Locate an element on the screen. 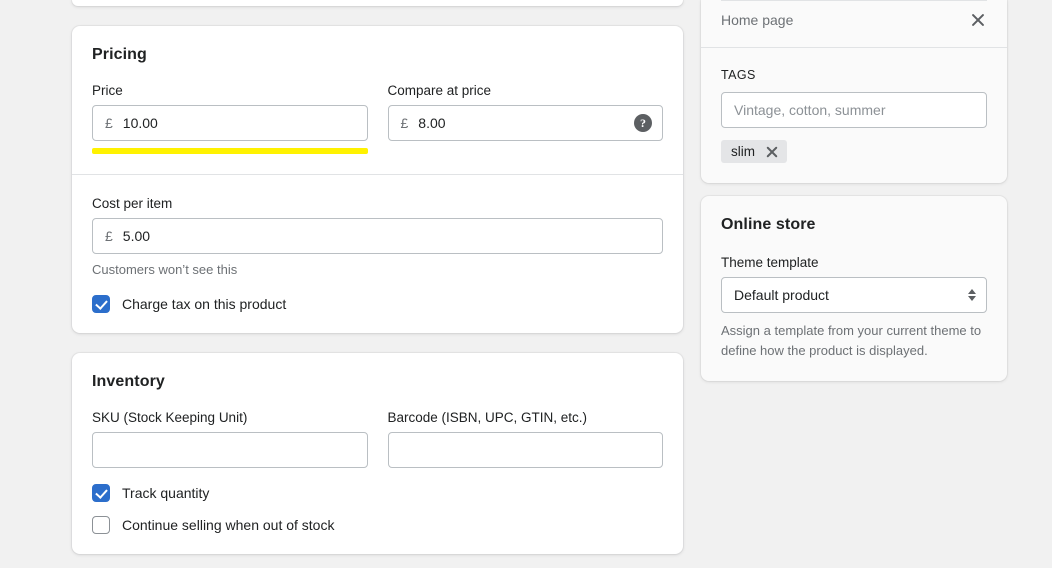 This screenshot has height=568, width=1052. continue-selling-label: Continue selling when out of stock is located at coordinates (228, 525).